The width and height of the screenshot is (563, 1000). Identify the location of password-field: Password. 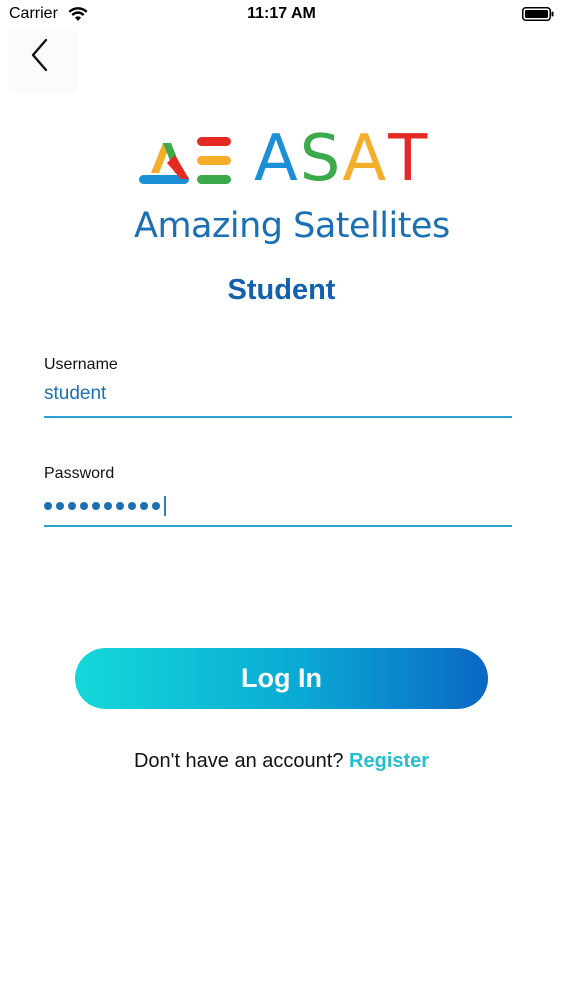
(278, 496).